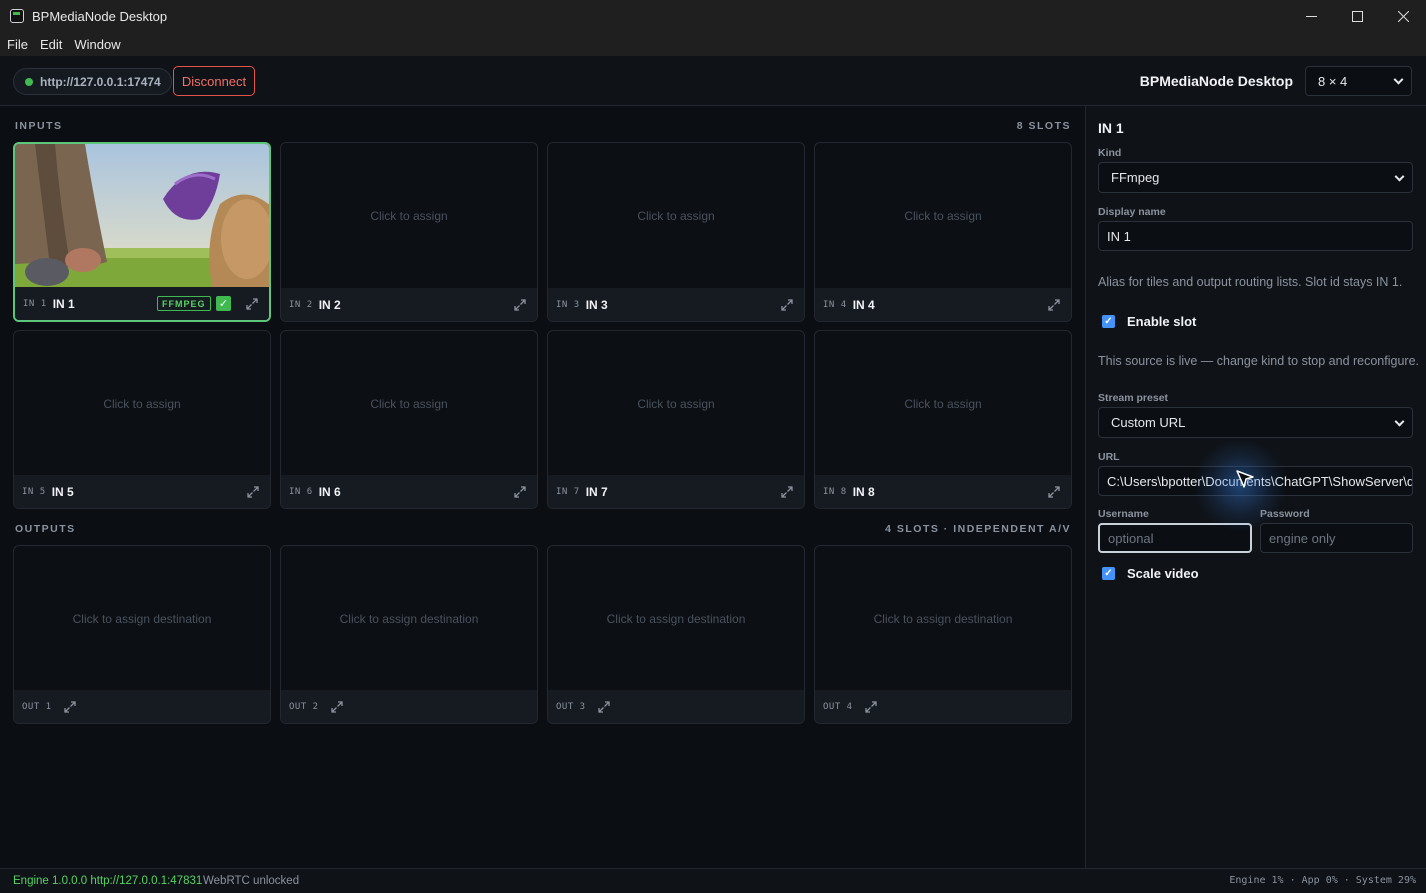 Image resolution: width=1426 pixels, height=893 pixels. Describe the element at coordinates (63, 303) in the screenshot. I see `slot-name: IN 1` at that location.